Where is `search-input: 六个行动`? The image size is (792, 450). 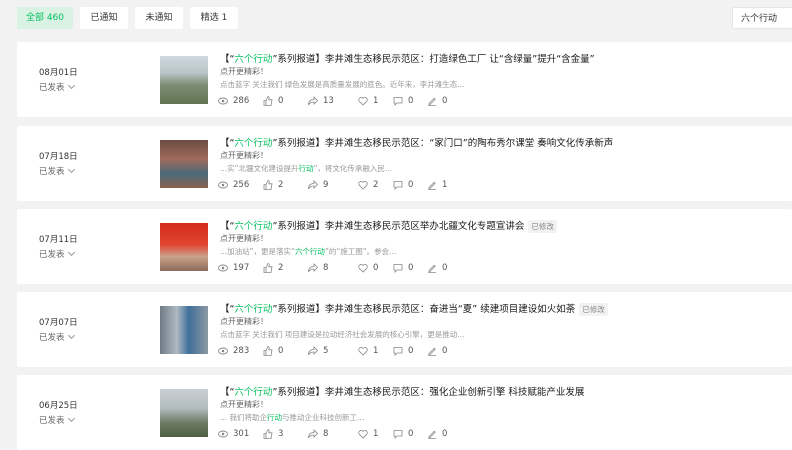
search-input: 六个行动 is located at coordinates (762, 18).